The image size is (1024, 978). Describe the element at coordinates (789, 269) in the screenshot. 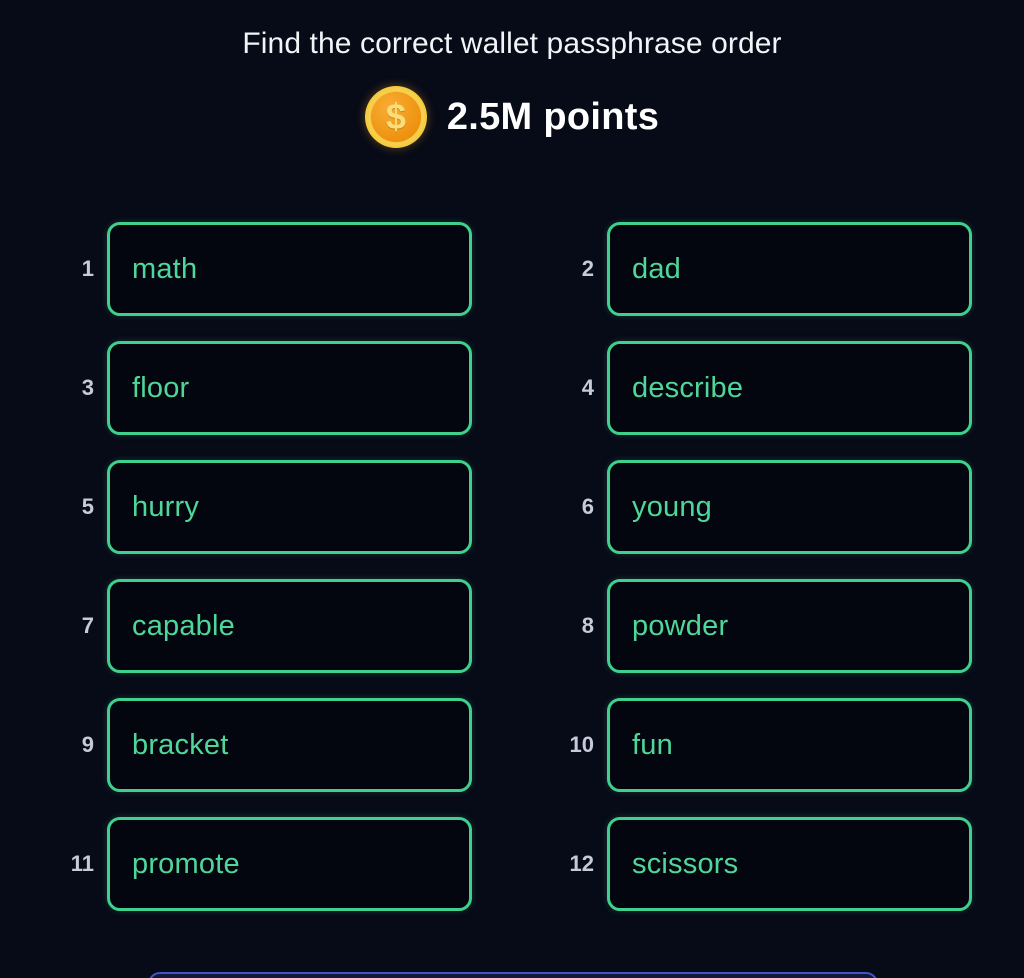

I see `word-slot-2: dad` at that location.